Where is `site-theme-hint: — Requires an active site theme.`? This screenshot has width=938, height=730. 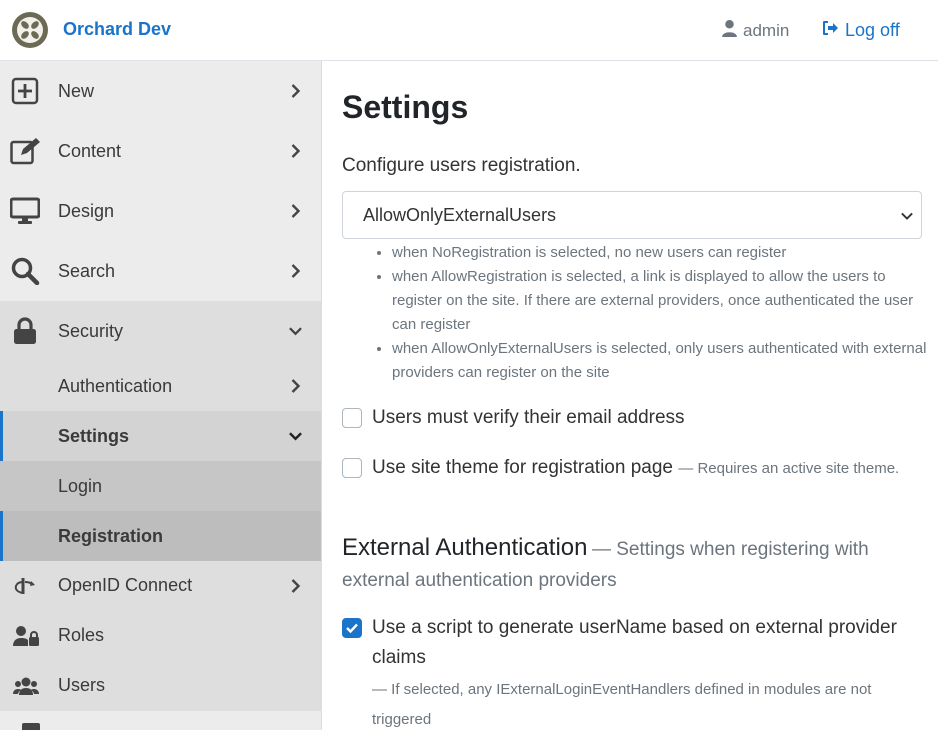 site-theme-hint: — Requires an active site theme. is located at coordinates (789, 468).